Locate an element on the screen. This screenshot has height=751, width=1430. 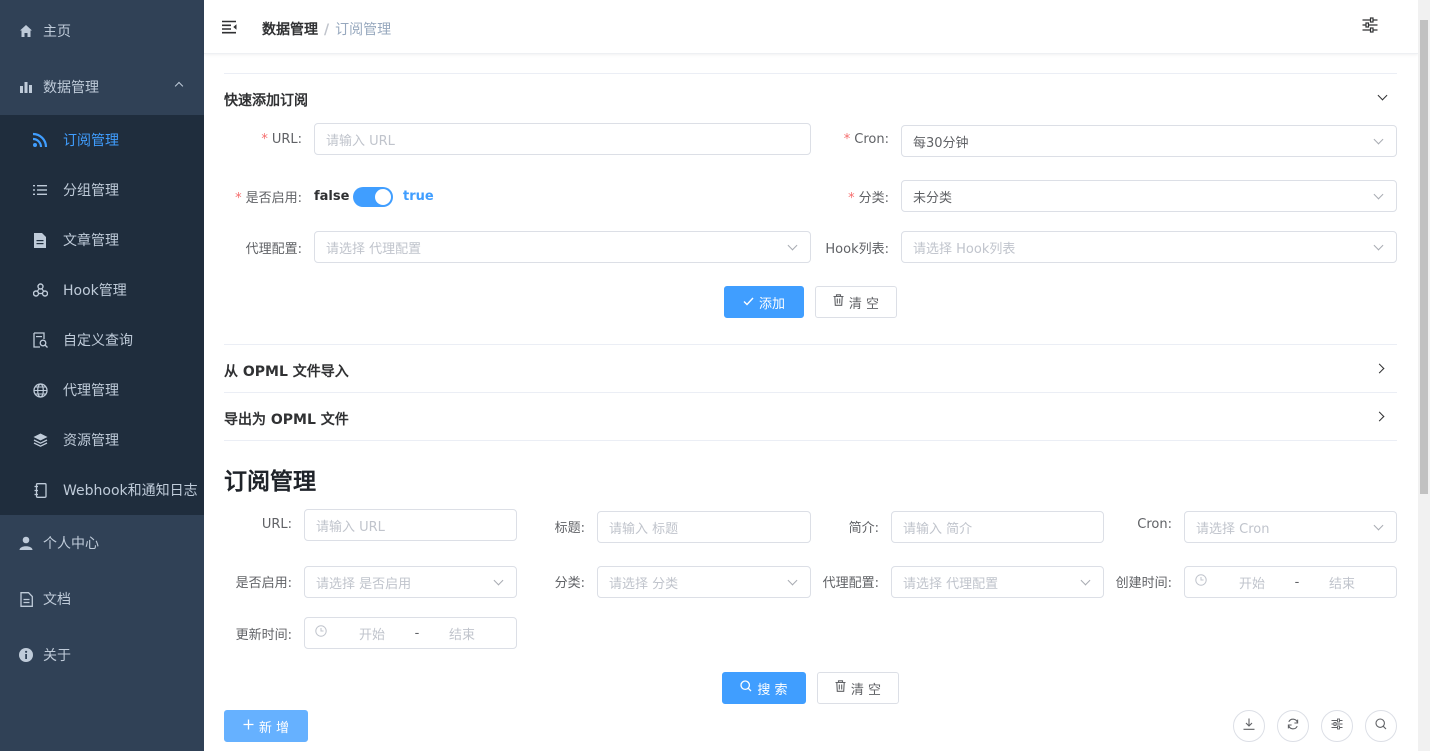
sidebar-item-proxy: 代理管理 is located at coordinates (102, 390).